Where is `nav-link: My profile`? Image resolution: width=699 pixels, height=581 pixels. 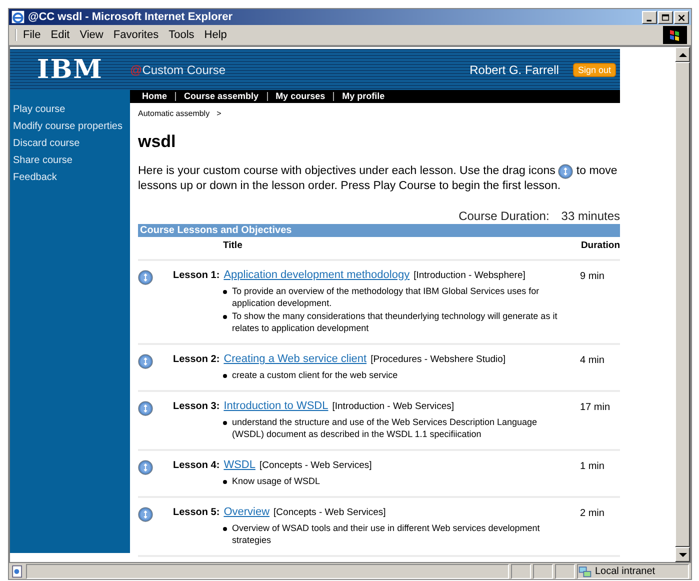 nav-link: My profile is located at coordinates (363, 96).